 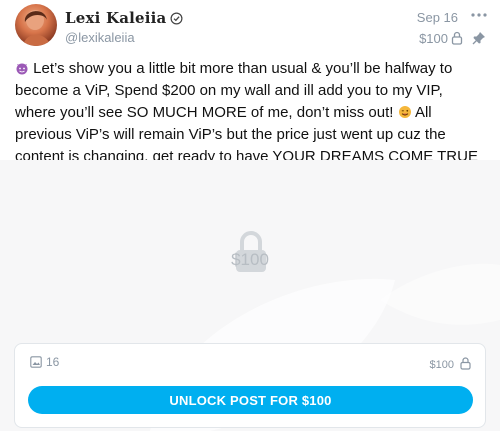 What do you see at coordinates (36, 362) in the screenshot?
I see `image-icon` at bounding box center [36, 362].